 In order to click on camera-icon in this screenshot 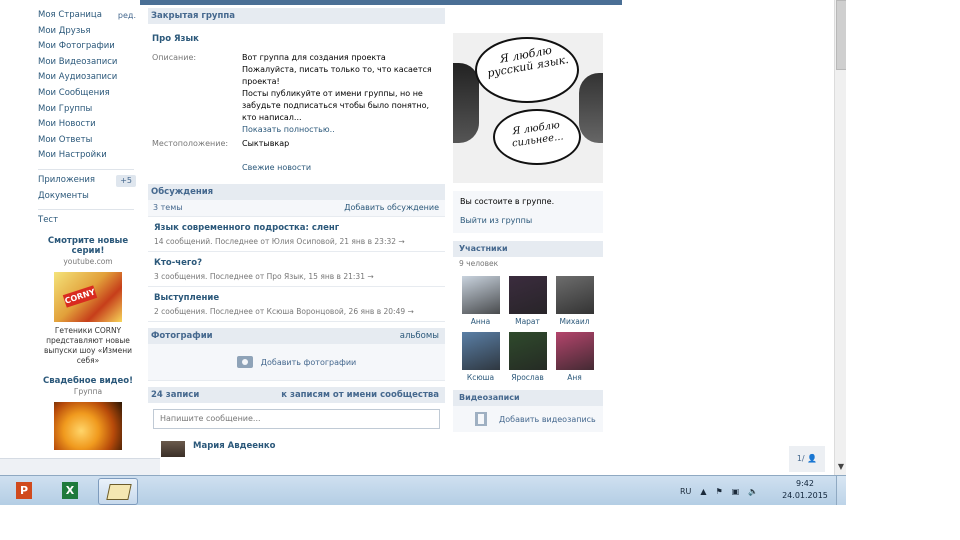, I will do `click(244, 362)`.